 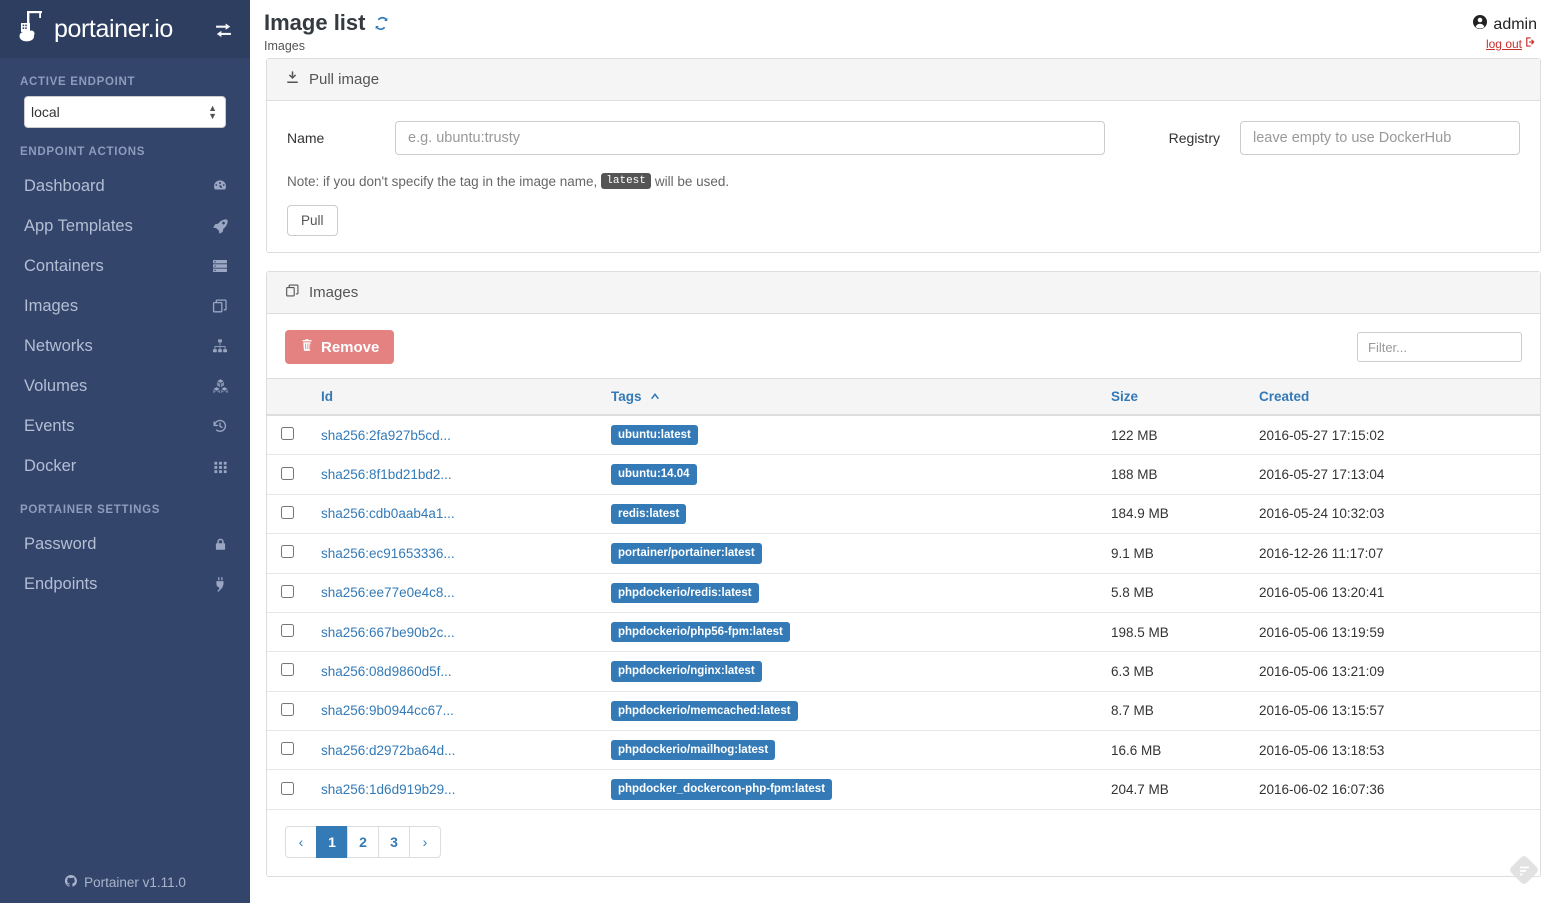 I want to click on column-header-size: Size, so click(x=1177, y=397).